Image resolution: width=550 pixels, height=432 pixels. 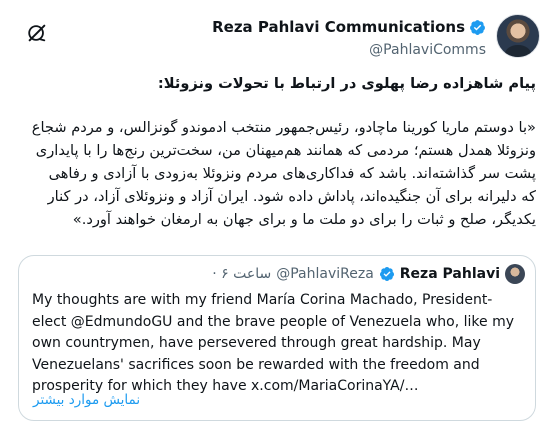 What do you see at coordinates (427, 50) in the screenshot?
I see `author-handle: @PahlaviComms` at bounding box center [427, 50].